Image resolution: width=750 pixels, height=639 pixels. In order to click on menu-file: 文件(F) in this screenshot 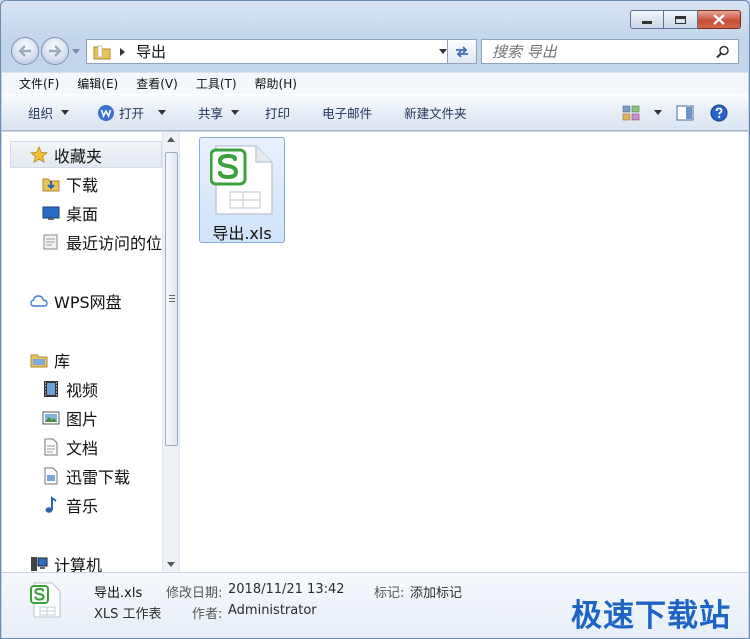, I will do `click(35, 83)`.